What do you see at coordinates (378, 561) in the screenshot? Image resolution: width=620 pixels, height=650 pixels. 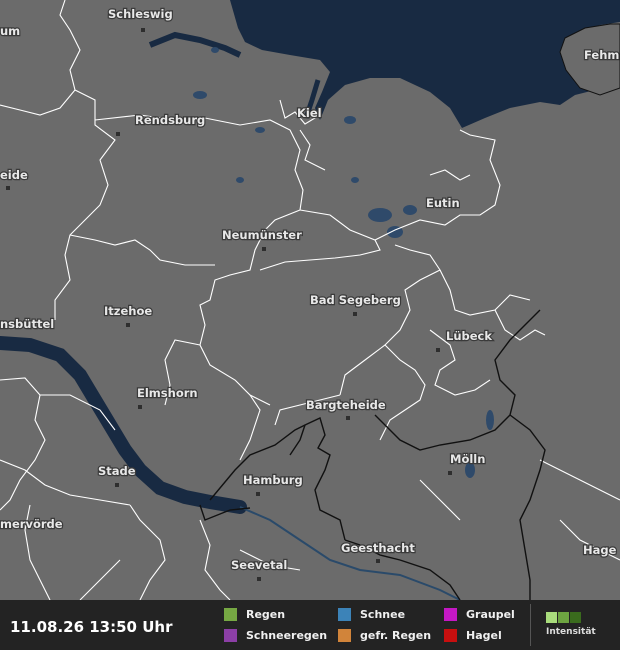 I see `city-marker-geesthacht` at bounding box center [378, 561].